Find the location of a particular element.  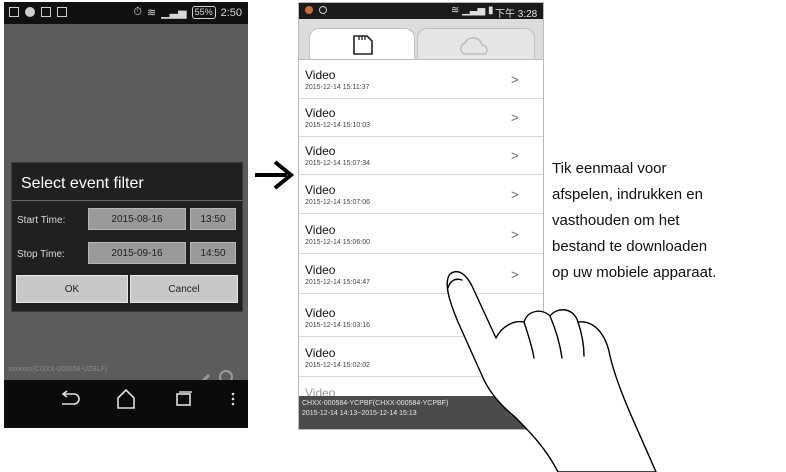

pointing-hand-illustration is located at coordinates (551, 371).